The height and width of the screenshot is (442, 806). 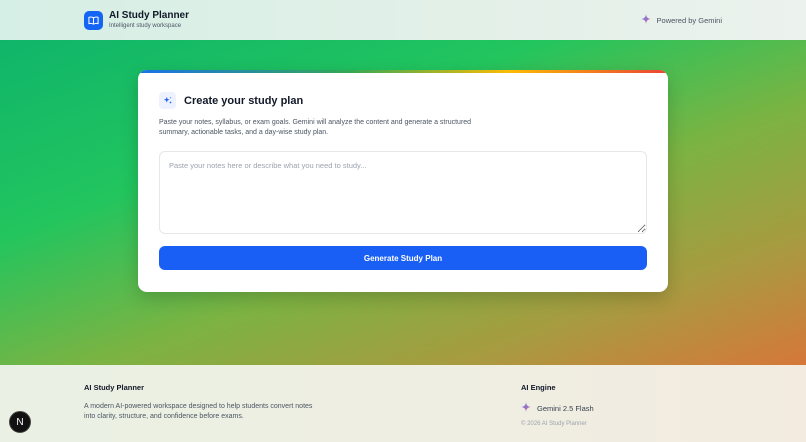 What do you see at coordinates (145, 25) in the screenshot?
I see `app-subtitle: Intelligent study workspace` at bounding box center [145, 25].